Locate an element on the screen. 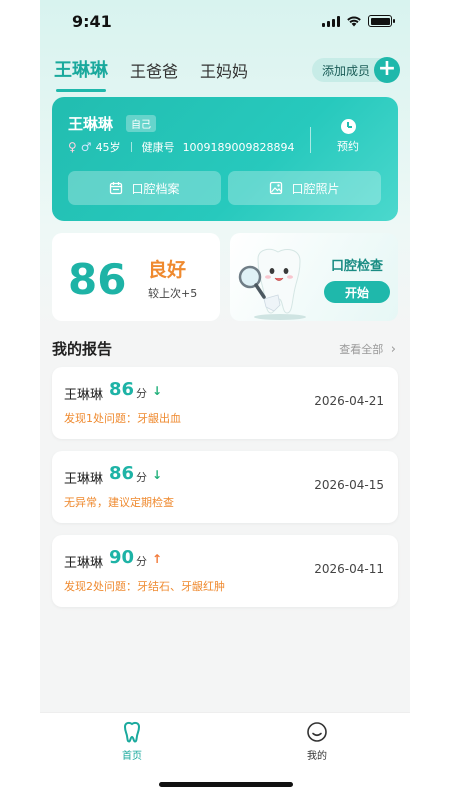  dental-records-button: 口腔档案 is located at coordinates (144, 188).